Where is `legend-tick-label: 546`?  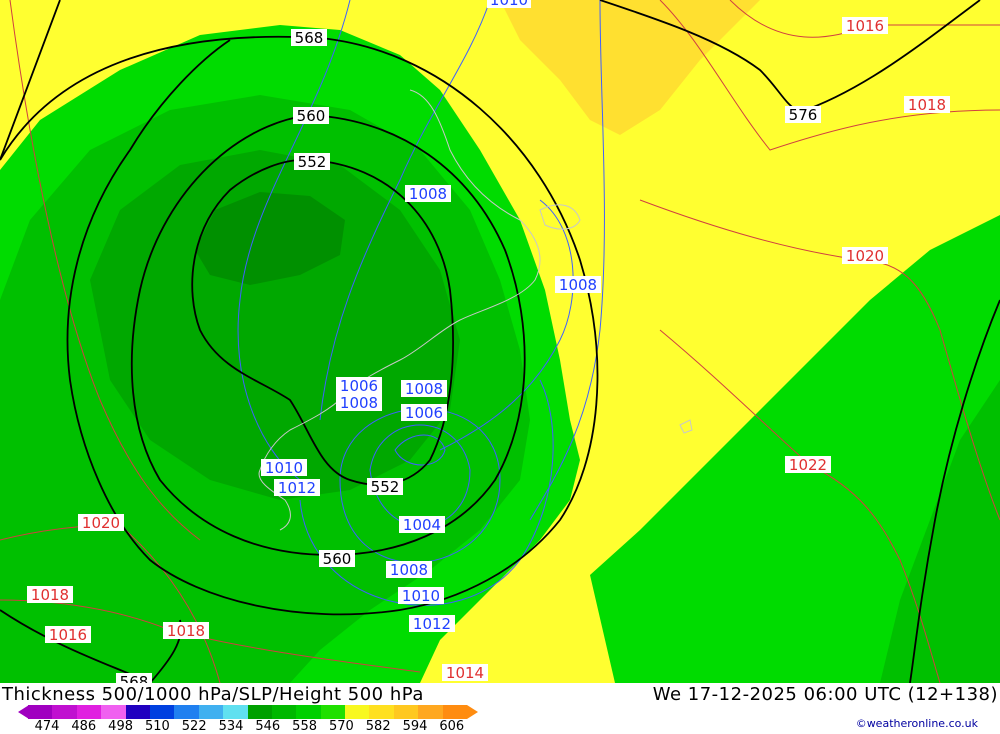
legend-tick-label: 546 is located at coordinates (268, 726).